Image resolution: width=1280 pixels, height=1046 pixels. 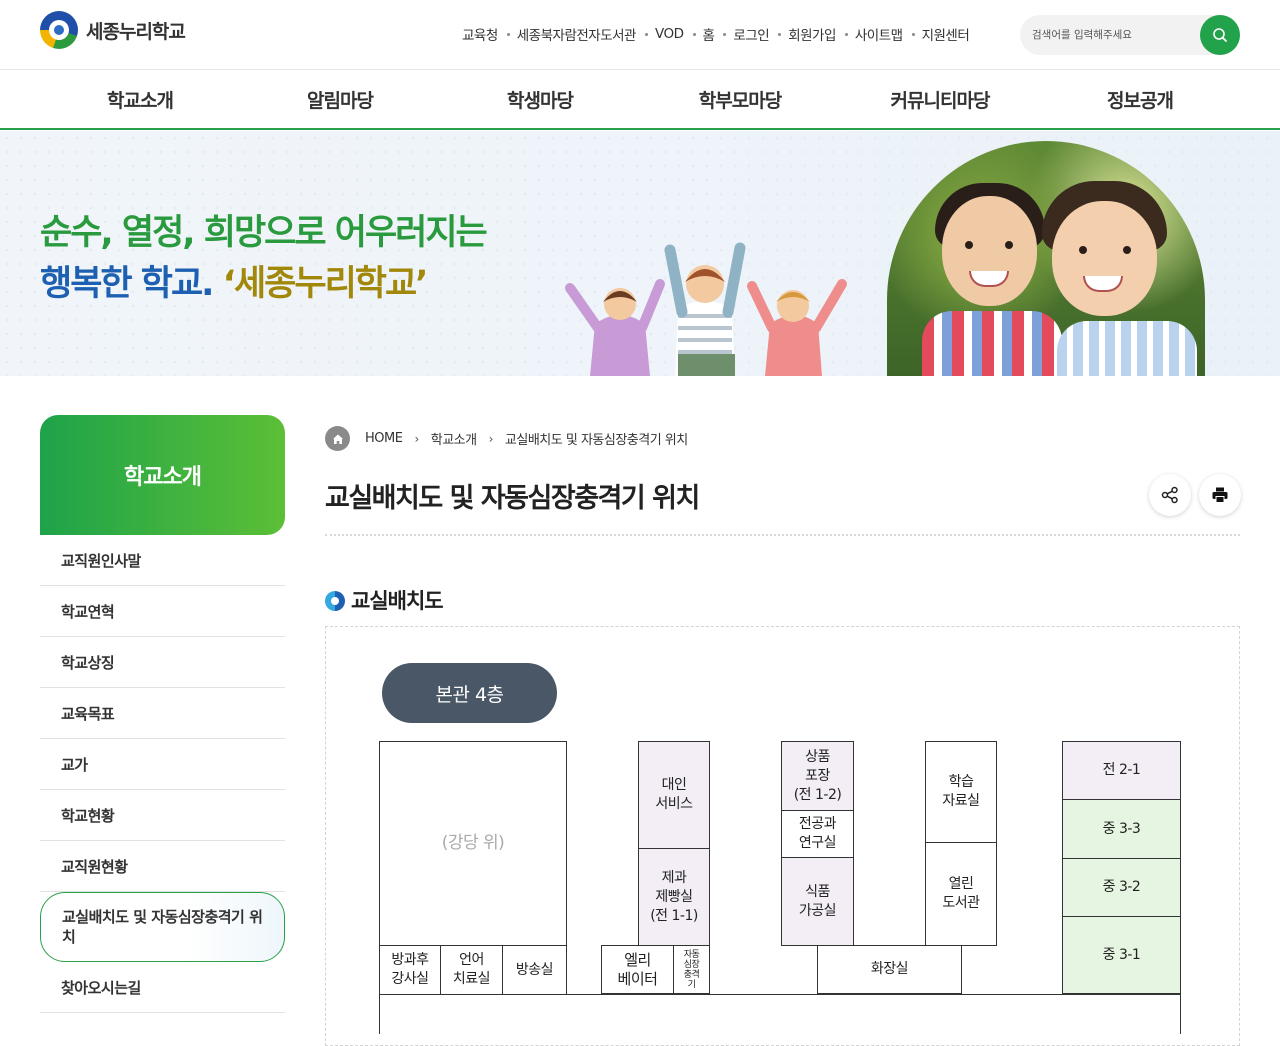 I want to click on utility-link-signup: 회원가입, so click(x=812, y=34).